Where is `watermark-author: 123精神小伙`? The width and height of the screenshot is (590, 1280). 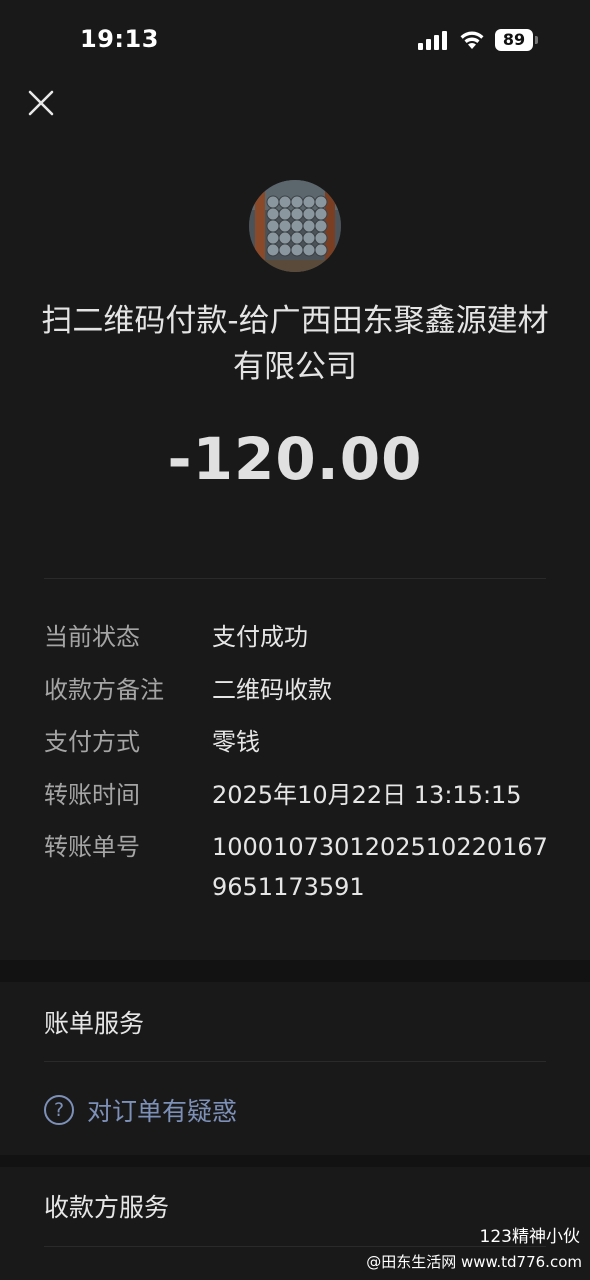 watermark-author: 123精神小伙 is located at coordinates (529, 1237).